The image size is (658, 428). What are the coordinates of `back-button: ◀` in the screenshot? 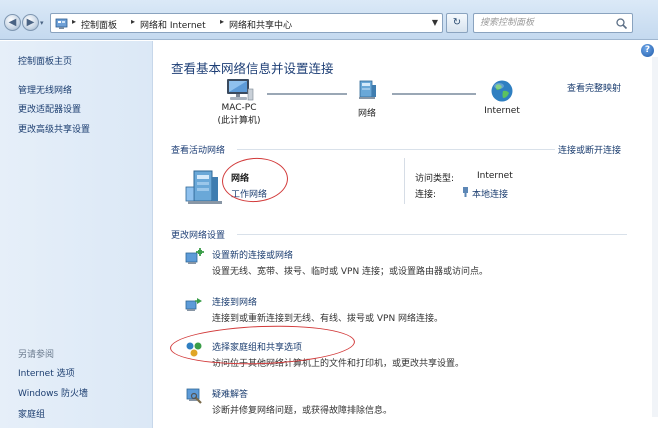 It's located at (12, 22).